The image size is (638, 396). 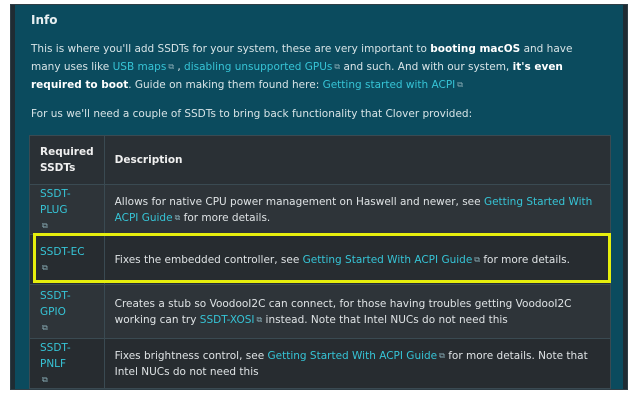 What do you see at coordinates (475, 49) in the screenshot?
I see `intro-bold-1: booting macOS` at bounding box center [475, 49].